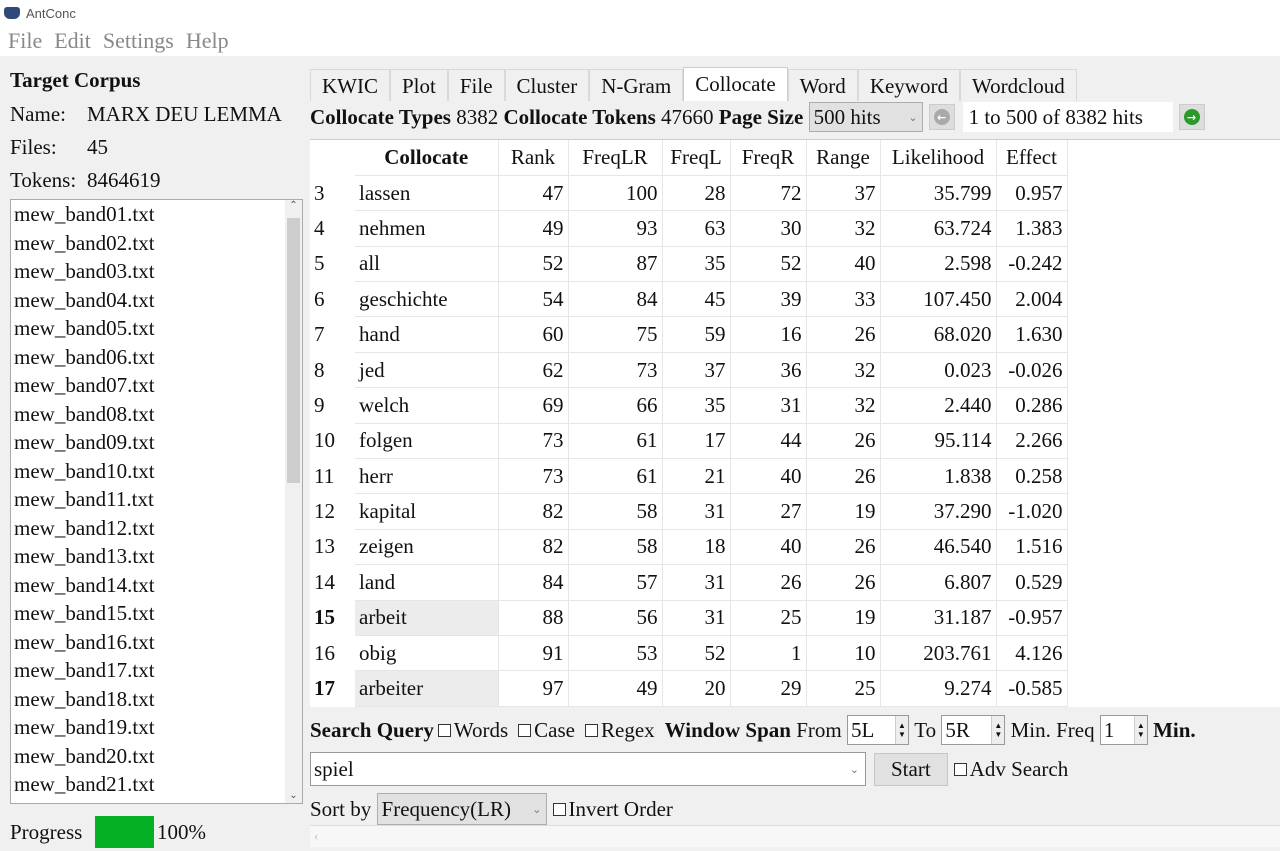  I want to click on file-list-item: mew_band13.txt, so click(156, 556).